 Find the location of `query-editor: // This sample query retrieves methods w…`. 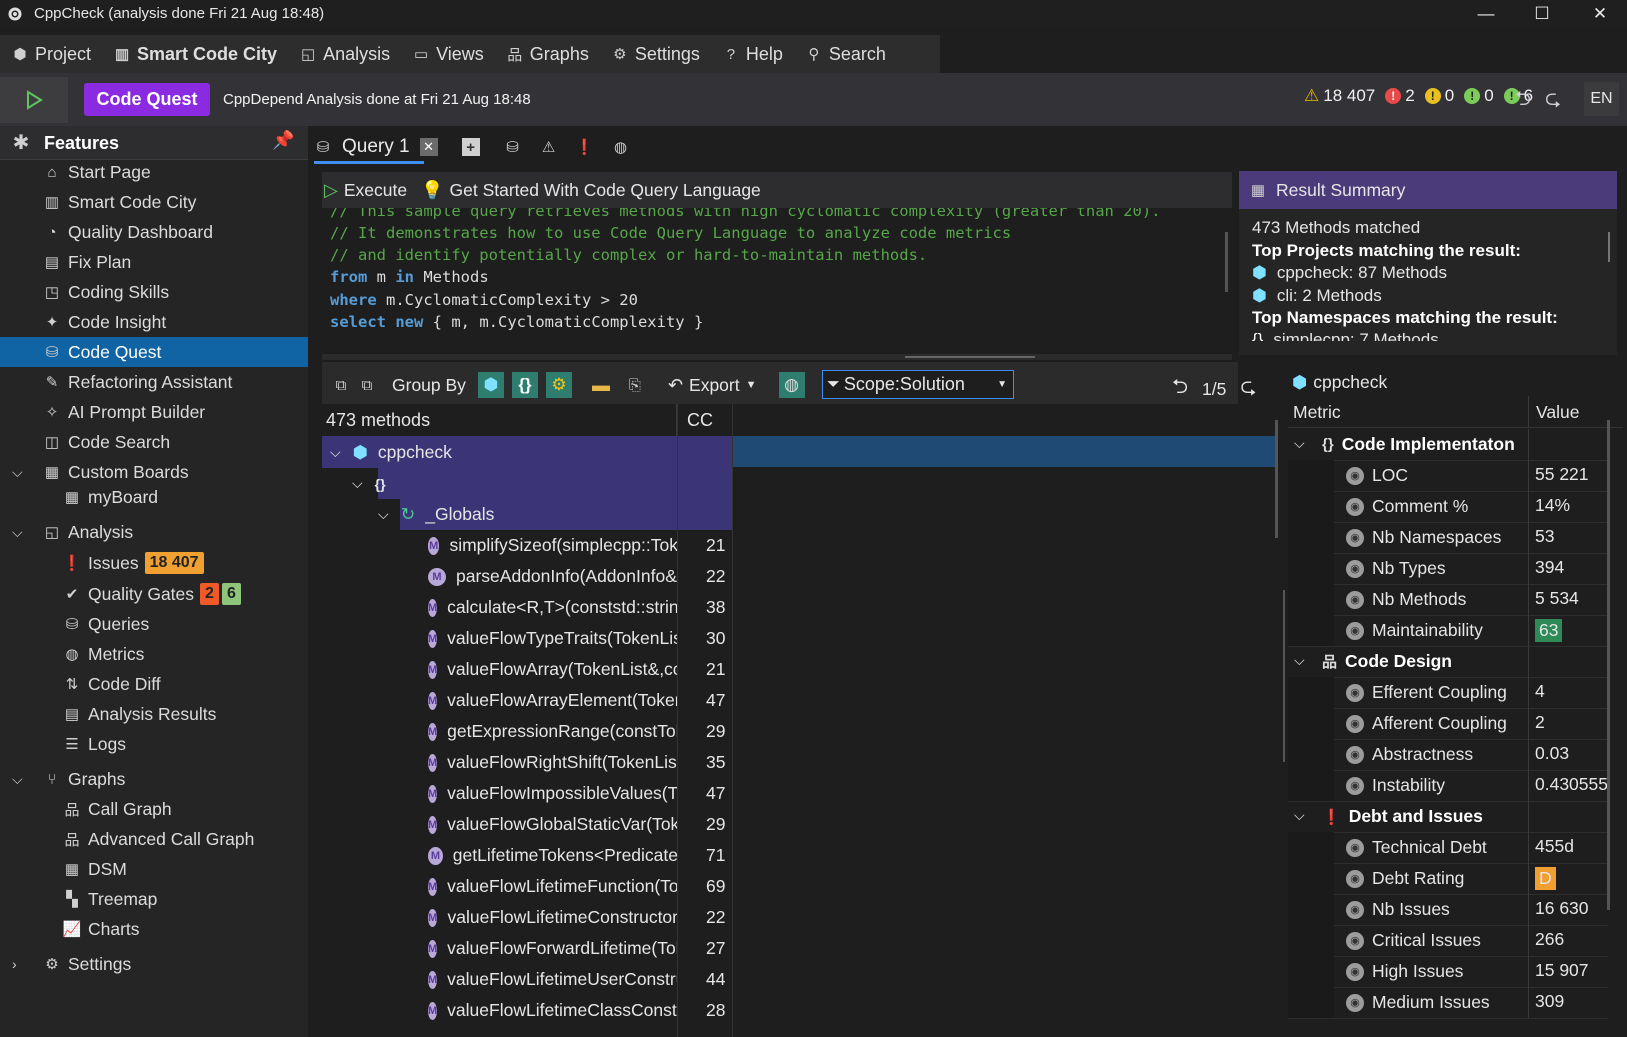

query-editor: // This sample query retrieves methods w… is located at coordinates (774, 281).